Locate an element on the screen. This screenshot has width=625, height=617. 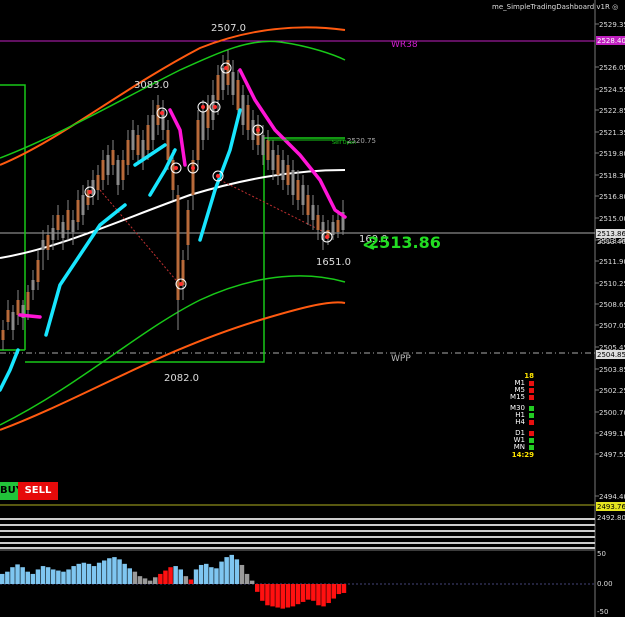
price-tick-label: 2502.25 is located at coordinates (612, 391).